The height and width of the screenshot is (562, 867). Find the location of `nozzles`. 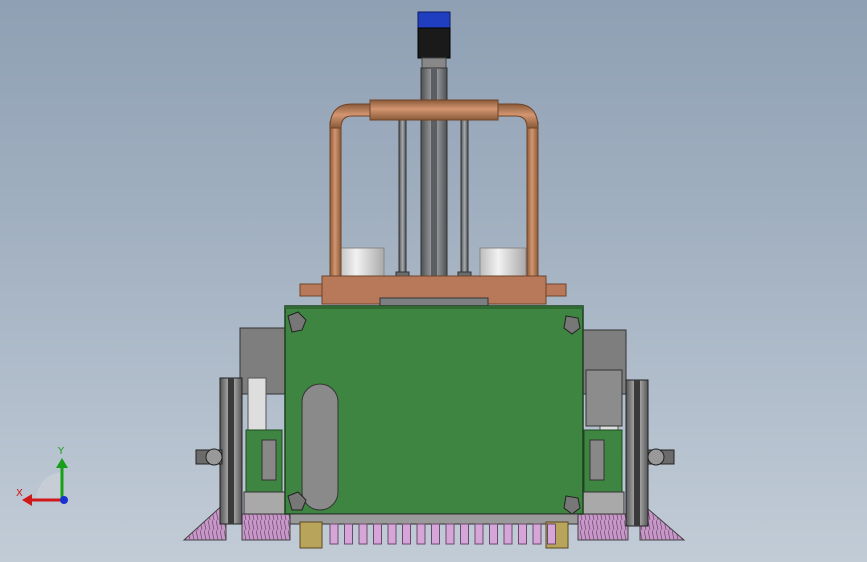

nozzles is located at coordinates (442, 534).